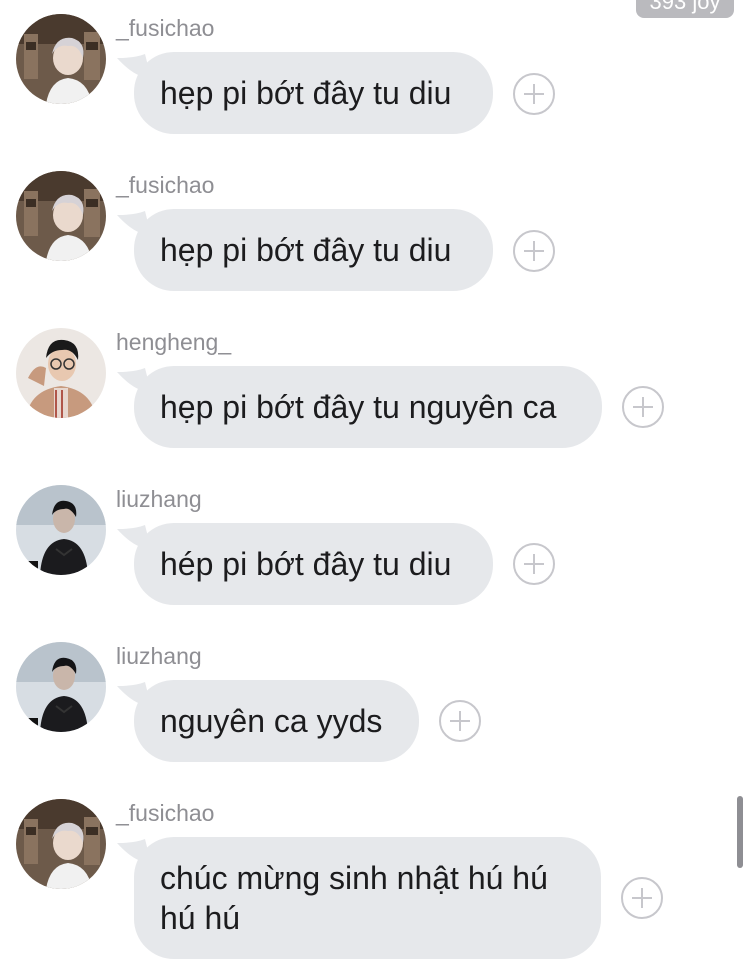 This screenshot has width=750, height=976. What do you see at coordinates (271, 721) in the screenshot?
I see `message-text-label: nguyên ca yyds` at bounding box center [271, 721].